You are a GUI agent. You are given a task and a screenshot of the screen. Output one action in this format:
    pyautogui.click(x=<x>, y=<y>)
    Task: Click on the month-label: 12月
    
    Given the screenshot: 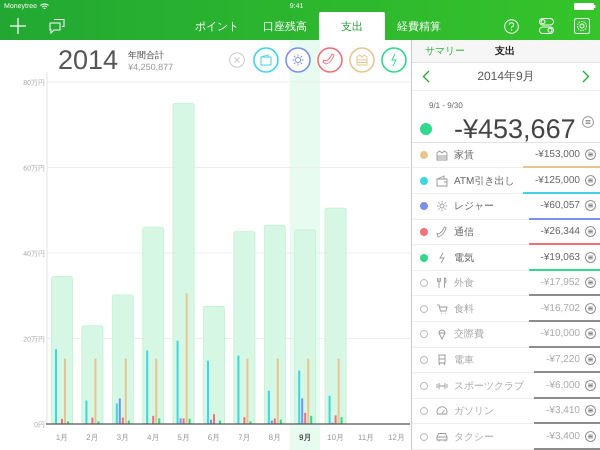 What is the action you would take?
    pyautogui.click(x=396, y=437)
    